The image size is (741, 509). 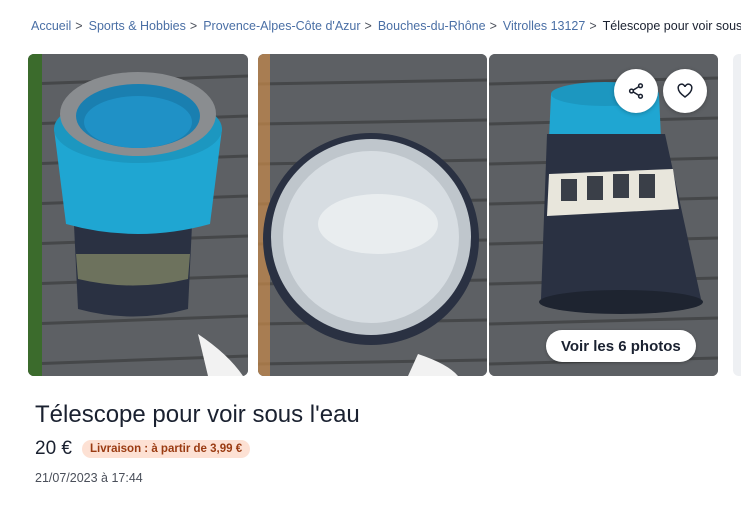 I want to click on listing-price: 20 €, so click(x=53, y=448).